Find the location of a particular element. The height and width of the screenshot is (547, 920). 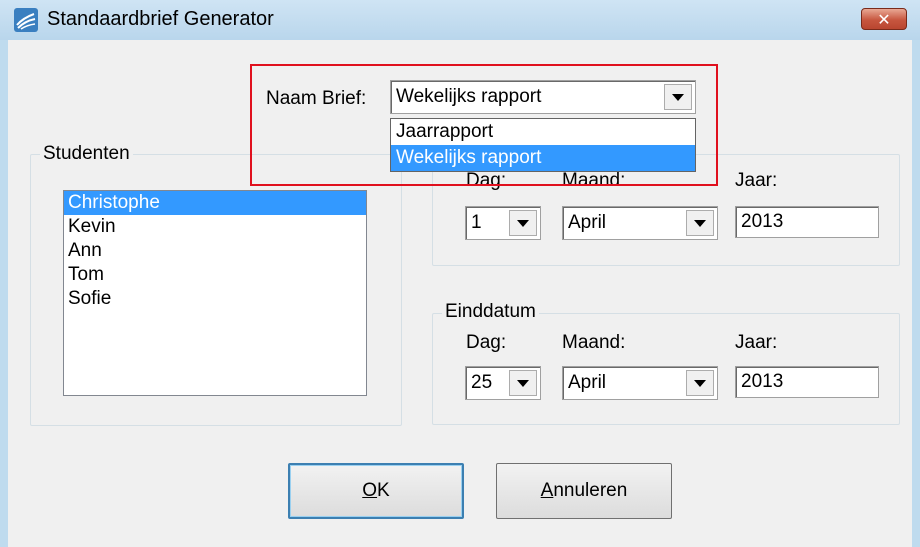

start-day-value: 1 is located at coordinates (476, 222).